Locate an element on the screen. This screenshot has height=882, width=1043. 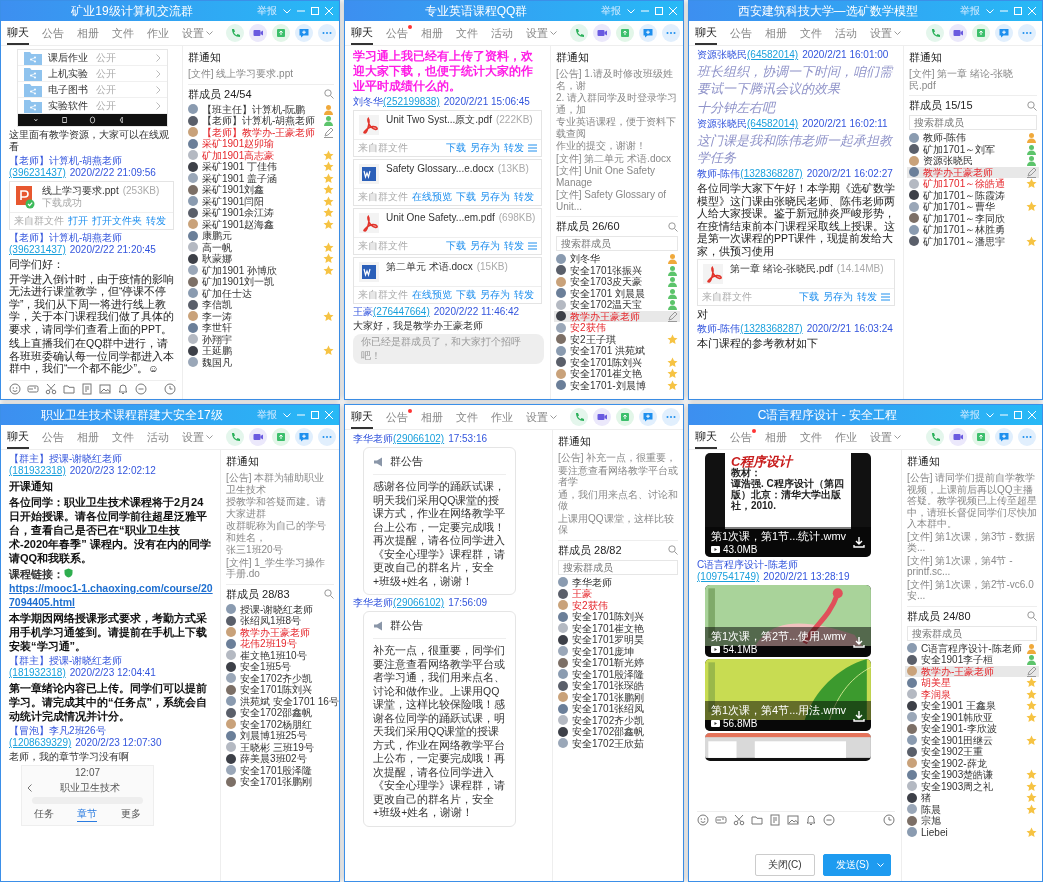
file-card: Unit Two Syst...原文.pdf (222KB) 来自群文件 下载 另存为 转发 is located at coordinates (447, 133).